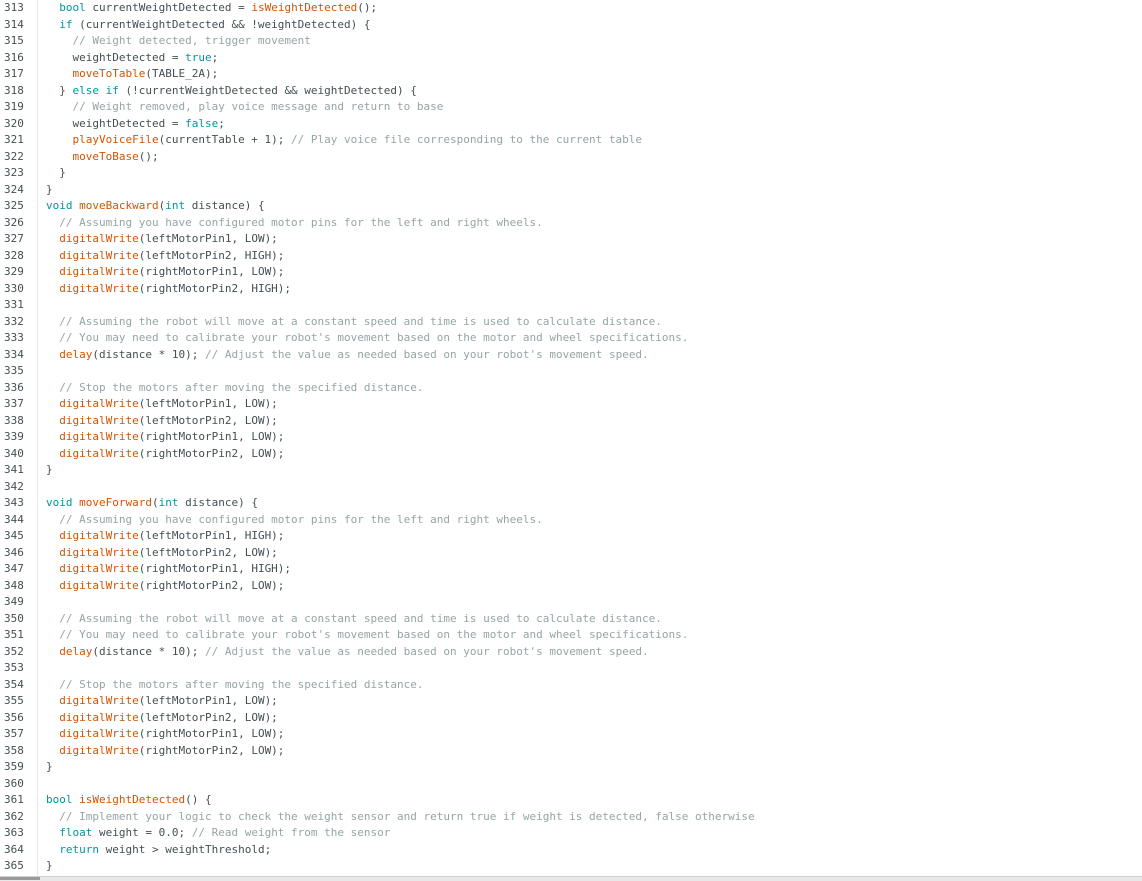 Image resolution: width=1142 pixels, height=881 pixels. Describe the element at coordinates (135, 124) in the screenshot. I see `code-text: weightDetected = false;` at that location.